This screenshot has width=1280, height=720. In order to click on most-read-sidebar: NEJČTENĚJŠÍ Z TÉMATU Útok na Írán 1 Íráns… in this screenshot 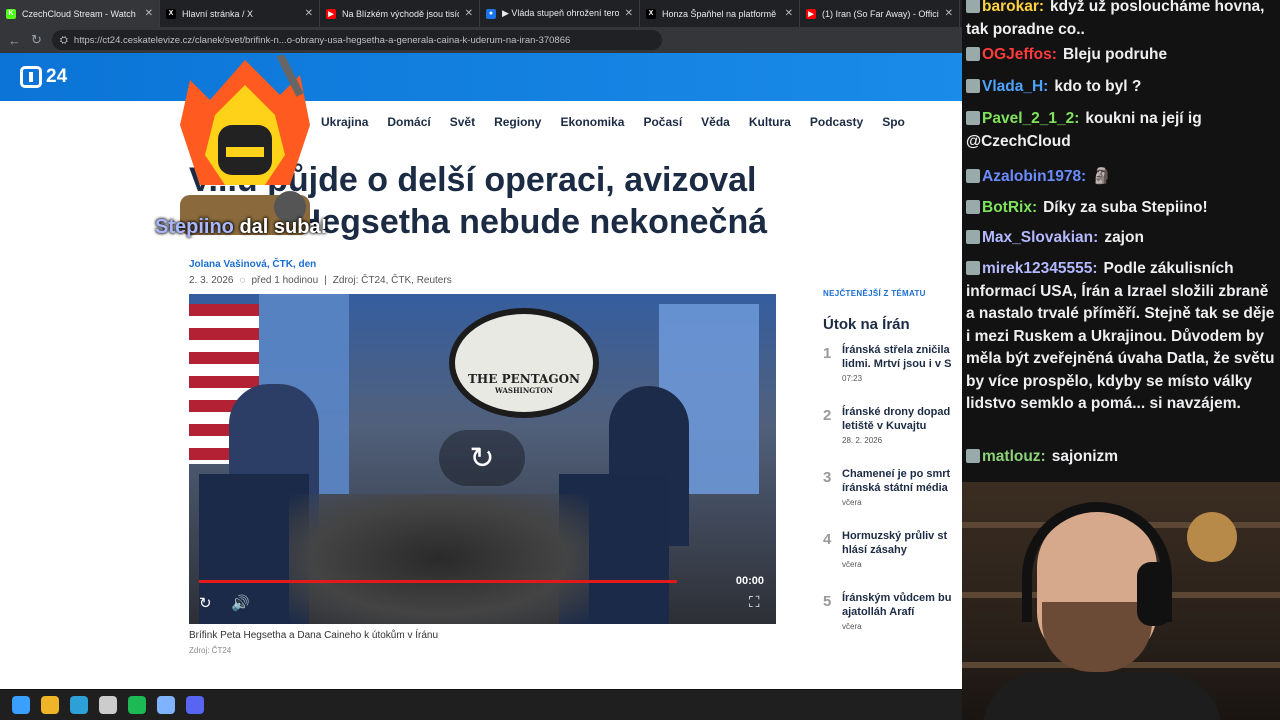, I will do `click(892, 471)`.